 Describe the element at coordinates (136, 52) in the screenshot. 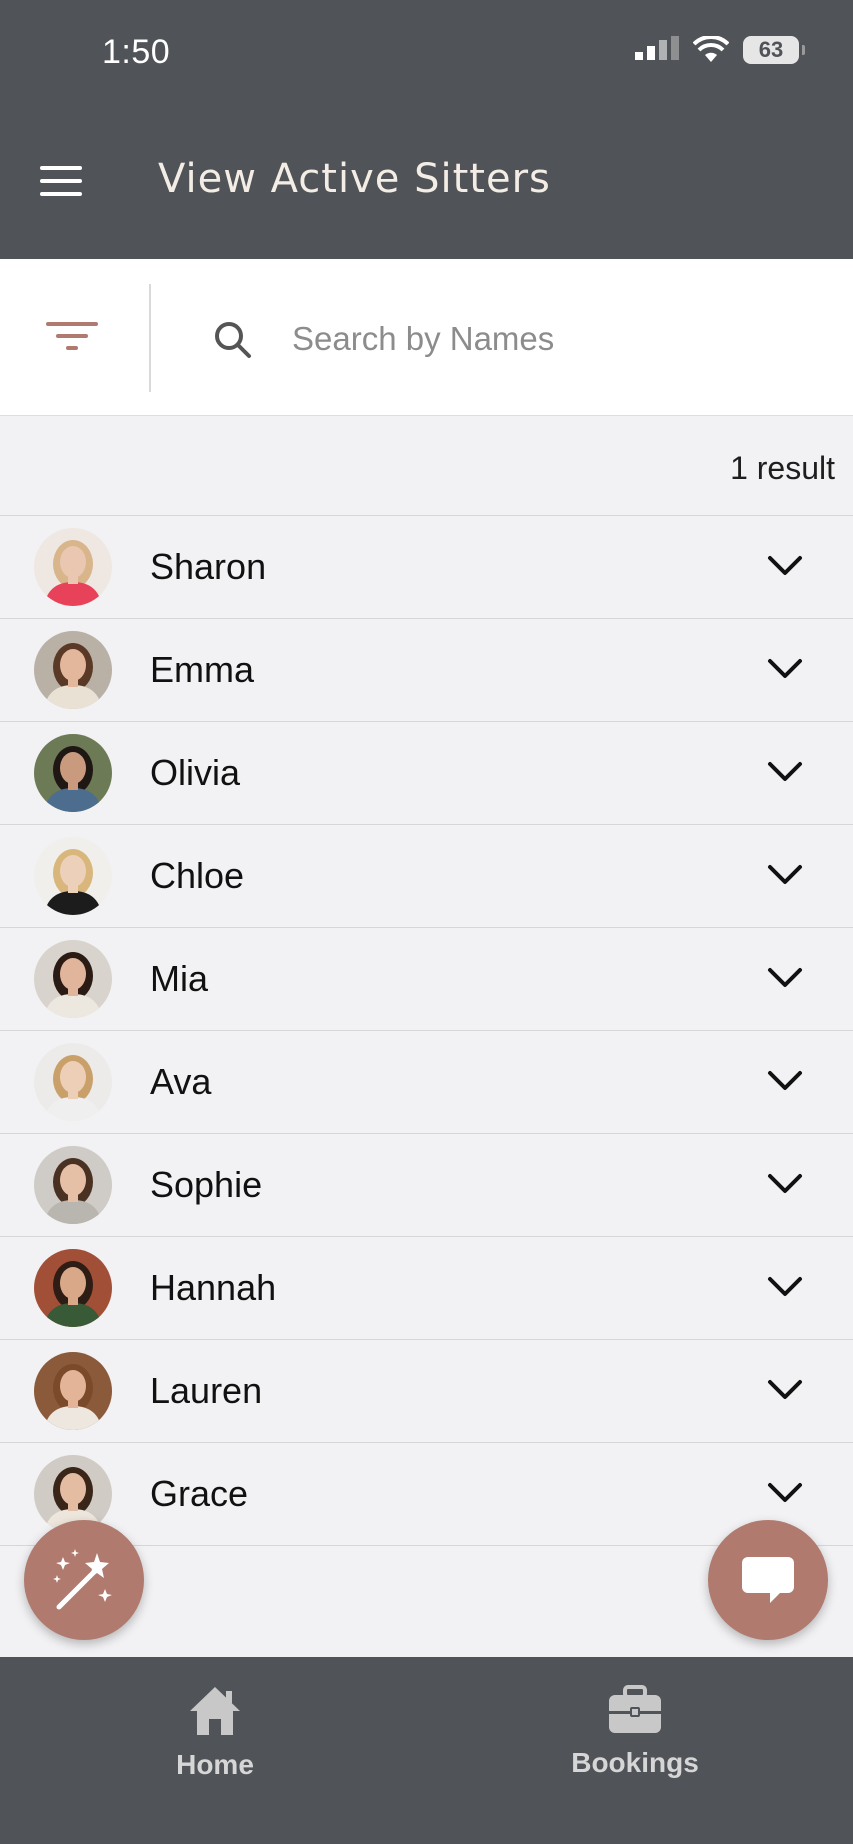

I see `status-time: 1:50` at that location.